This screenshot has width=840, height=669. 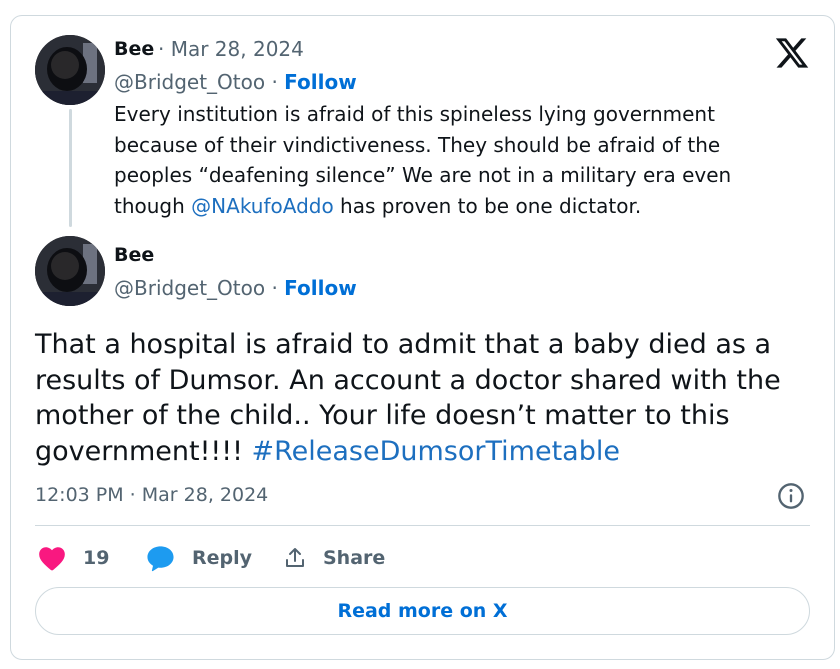 I want to click on quoted-handle: @Bridget_Otoo, so click(x=189, y=82).